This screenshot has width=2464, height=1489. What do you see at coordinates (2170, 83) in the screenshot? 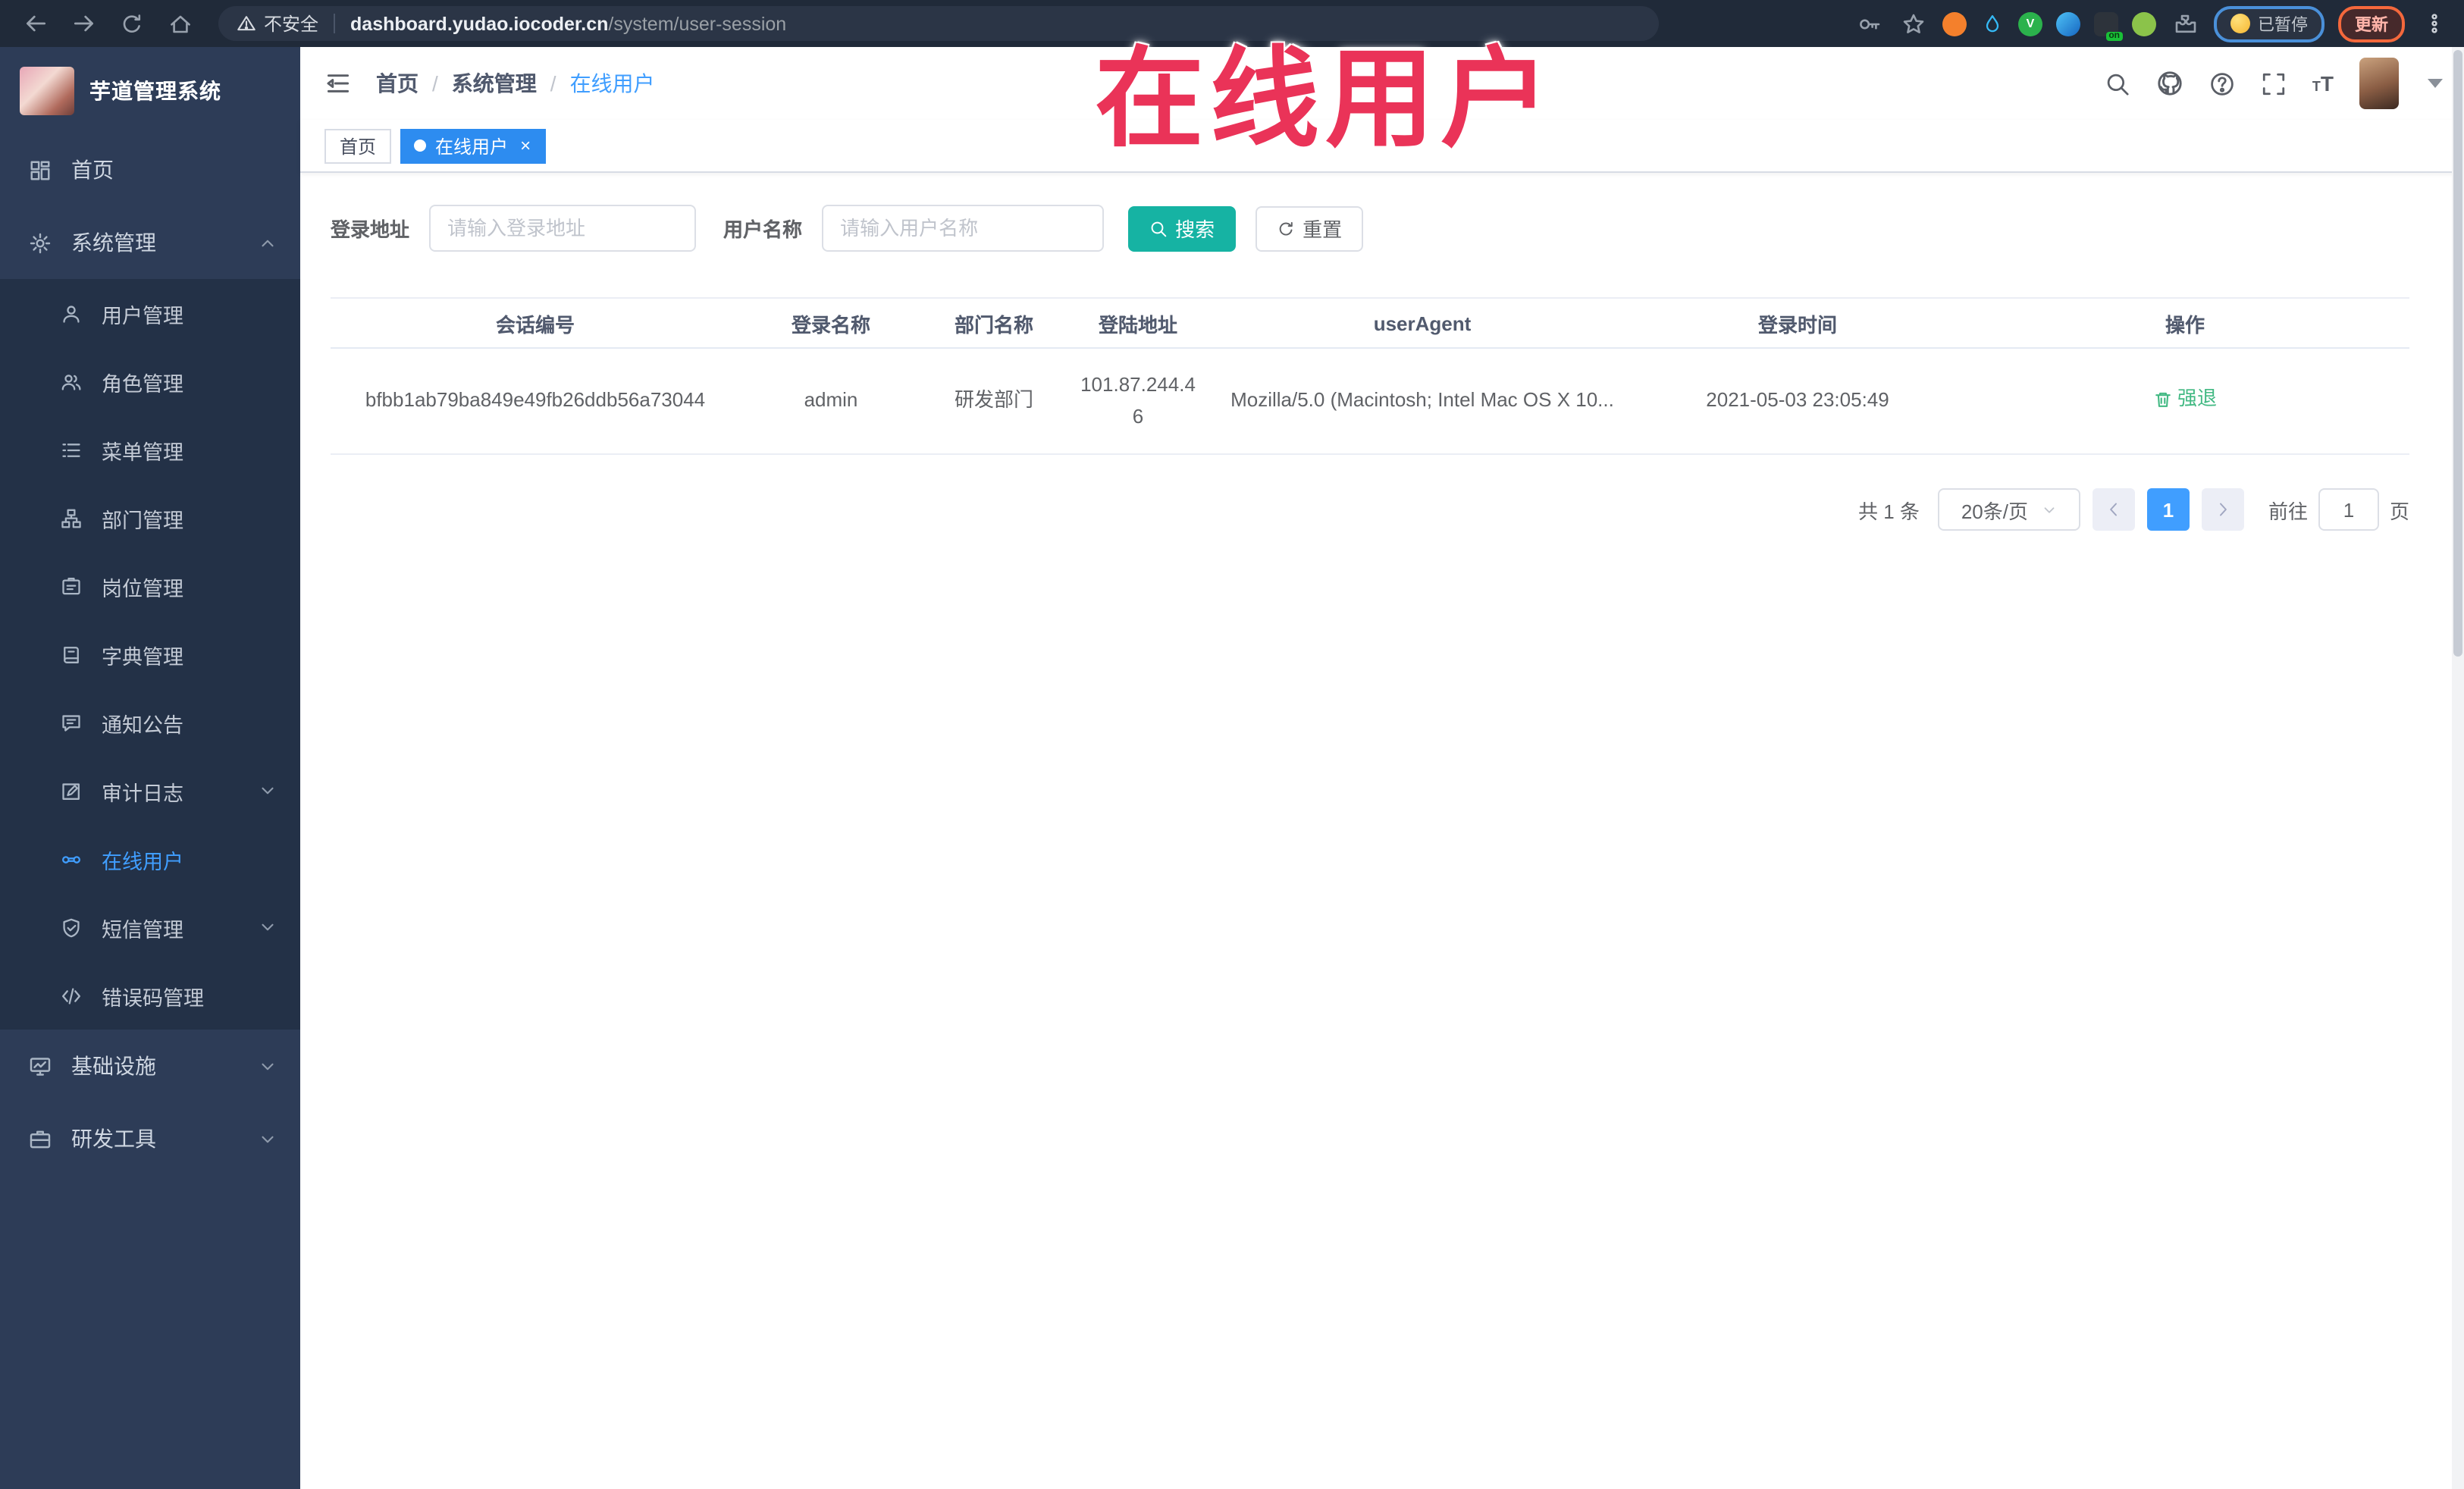
I see `github-icon` at bounding box center [2170, 83].